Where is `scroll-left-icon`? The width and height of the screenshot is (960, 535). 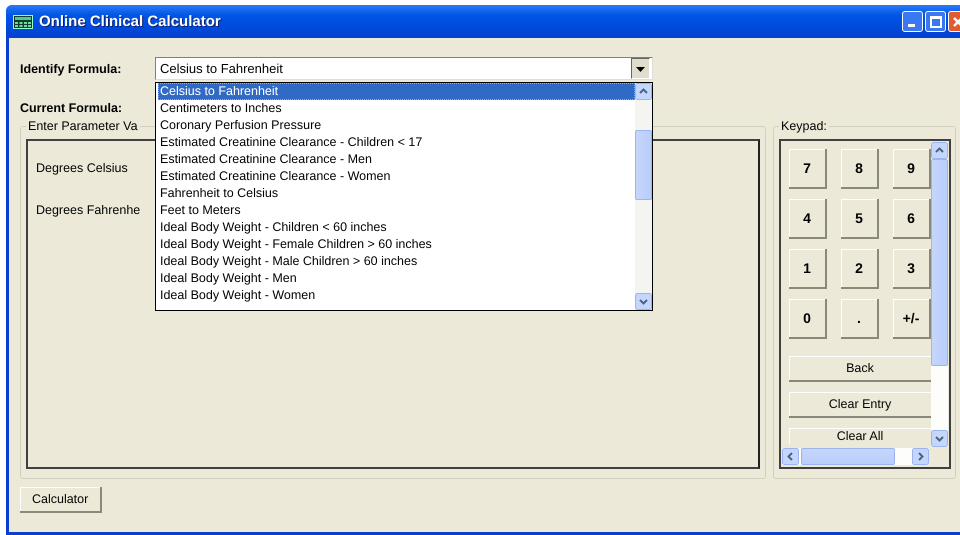
scroll-left-icon is located at coordinates (790, 456).